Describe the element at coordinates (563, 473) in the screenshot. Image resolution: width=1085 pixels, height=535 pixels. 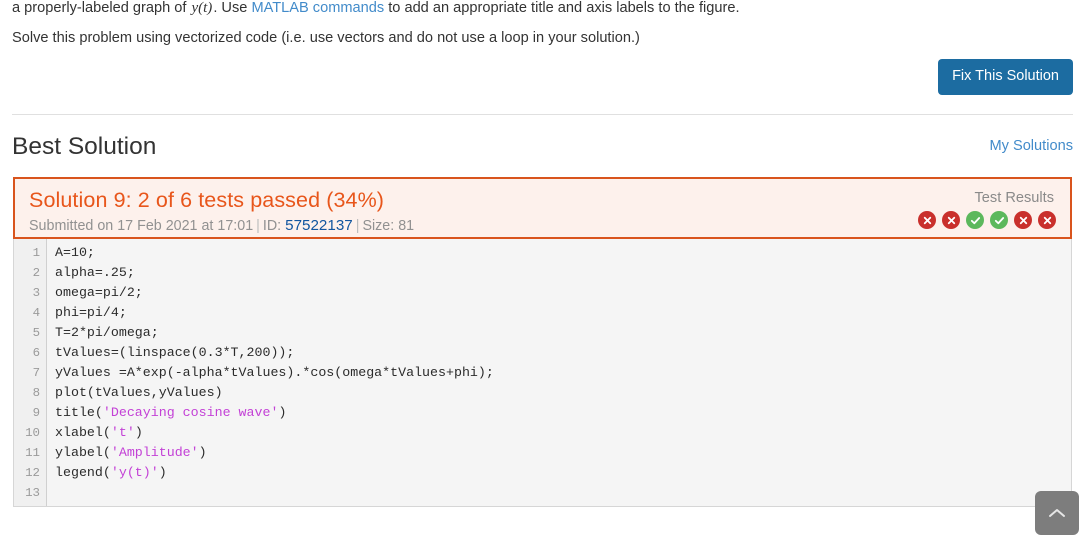
I see `code-line: legend('y(t)')` at that location.